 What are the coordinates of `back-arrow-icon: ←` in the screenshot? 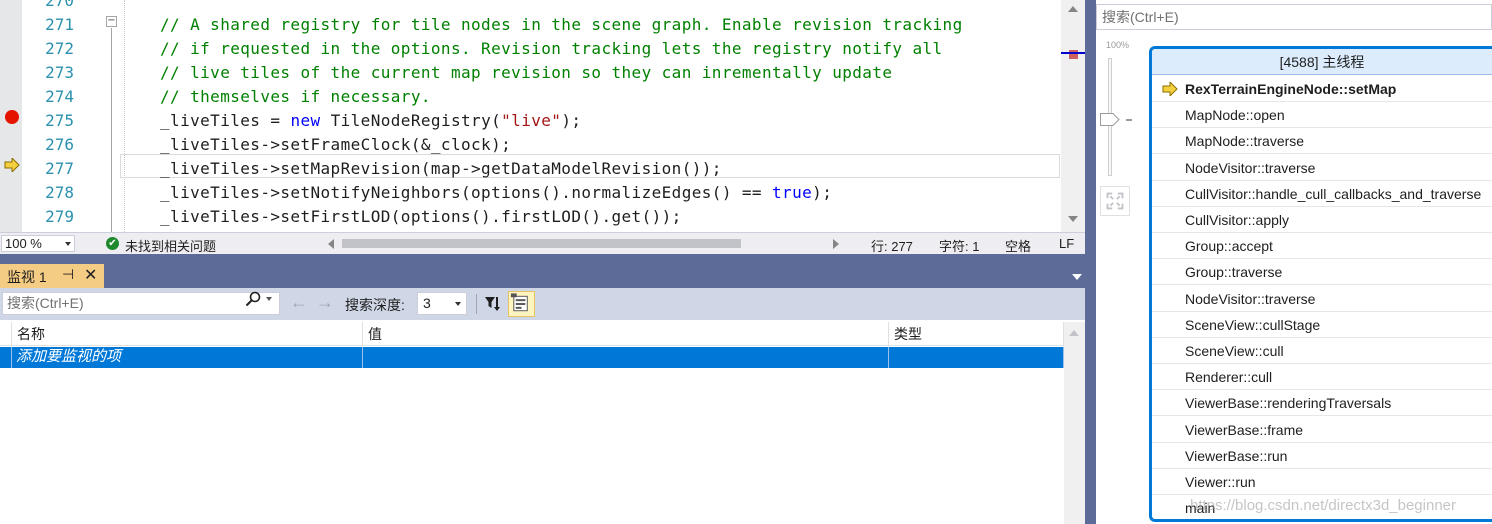 It's located at (299, 302).